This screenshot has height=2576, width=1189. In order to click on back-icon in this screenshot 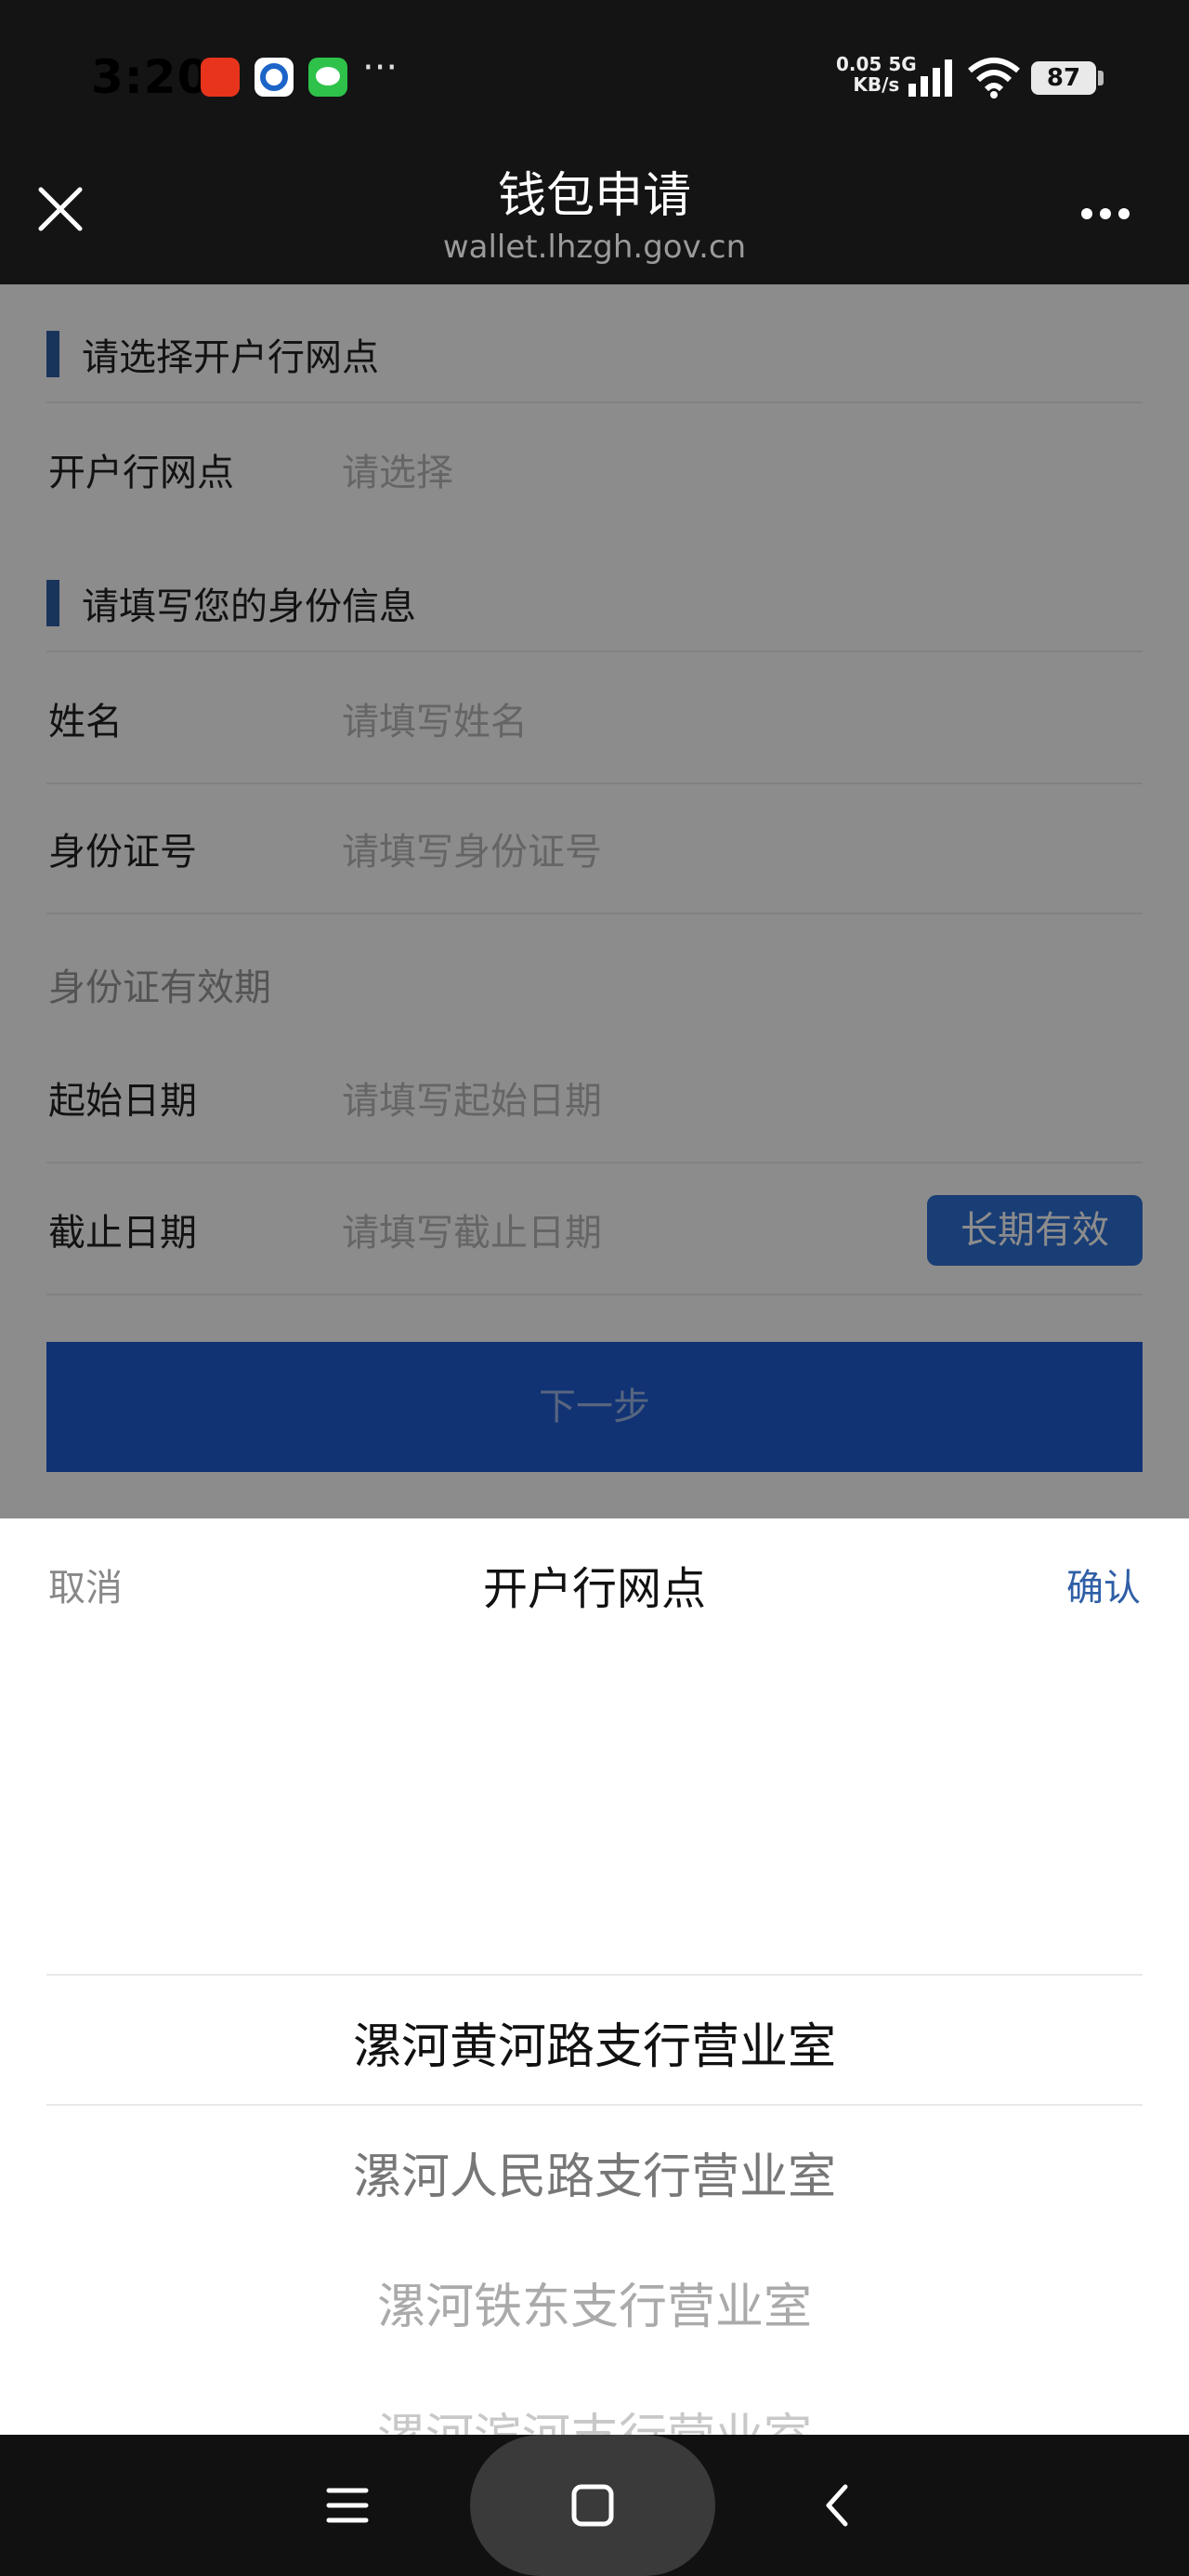, I will do `click(838, 2507)`.